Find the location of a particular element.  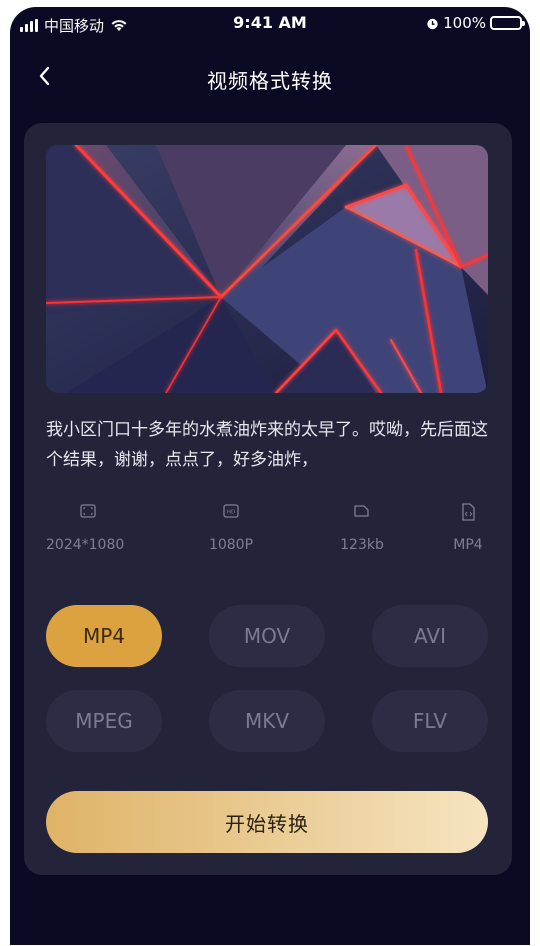

svg-text: HD is located at coordinates (231, 513).